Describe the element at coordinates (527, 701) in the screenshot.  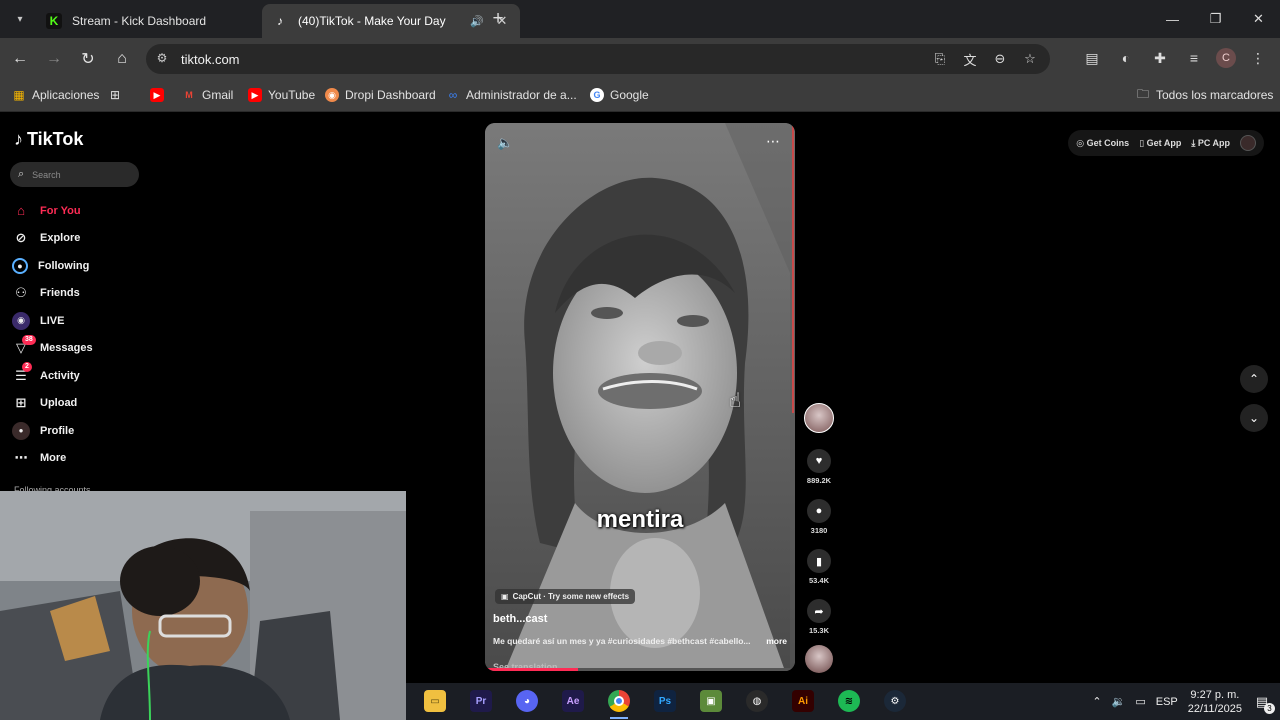
I see `discord-icon: ◕` at that location.